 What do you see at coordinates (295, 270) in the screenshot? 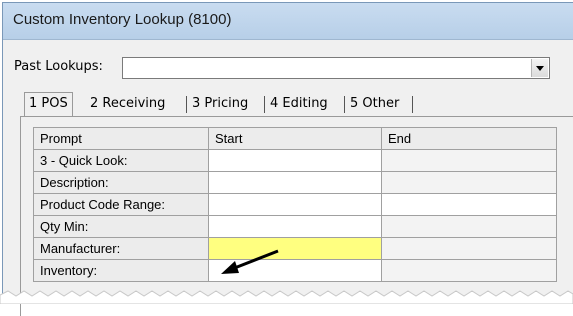
I see `grid-row: Inventory:` at bounding box center [295, 270].